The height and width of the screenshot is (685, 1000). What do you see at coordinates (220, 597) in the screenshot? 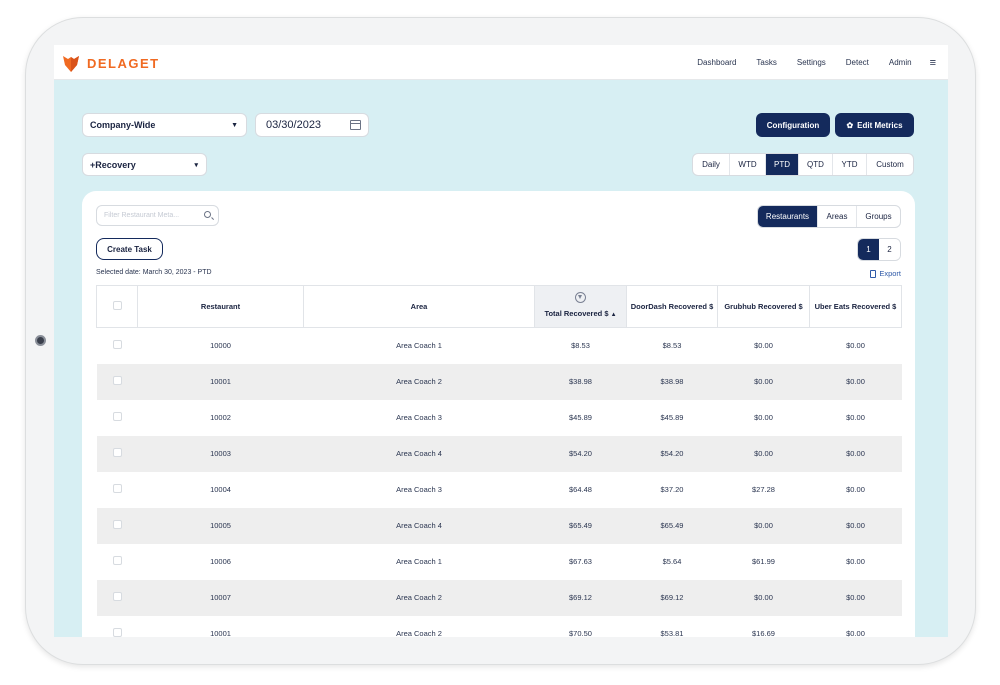
I see `cell-restaurant: 10007` at bounding box center [220, 597].